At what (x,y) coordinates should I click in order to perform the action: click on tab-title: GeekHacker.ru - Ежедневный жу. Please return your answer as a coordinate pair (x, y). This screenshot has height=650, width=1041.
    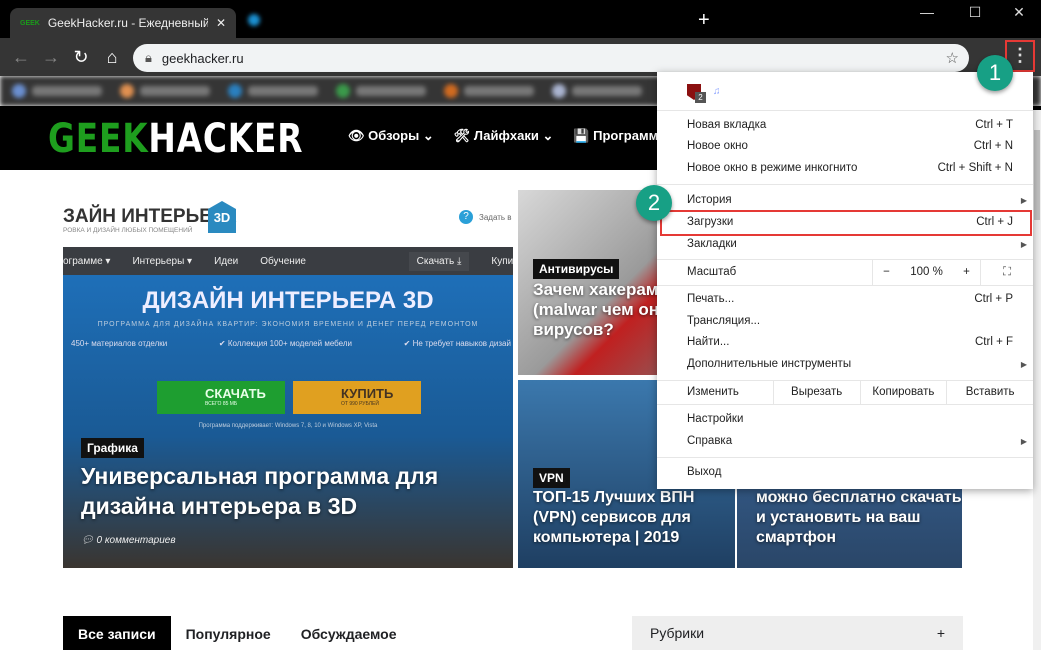
    Looking at the image, I should click on (127, 23).